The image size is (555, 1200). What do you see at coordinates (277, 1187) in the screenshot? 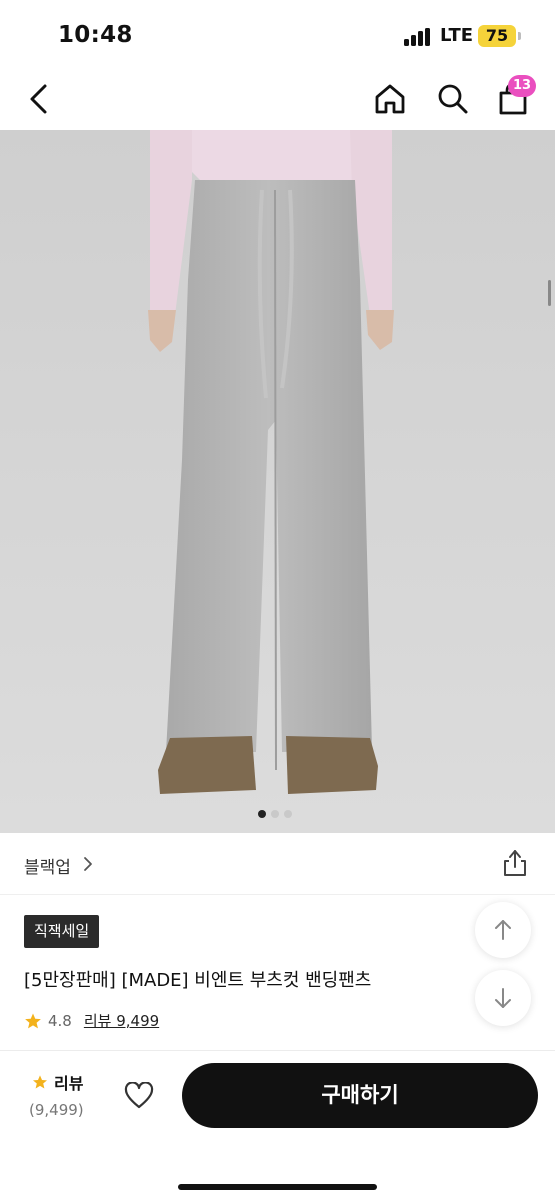
I see `home-indicator` at bounding box center [277, 1187].